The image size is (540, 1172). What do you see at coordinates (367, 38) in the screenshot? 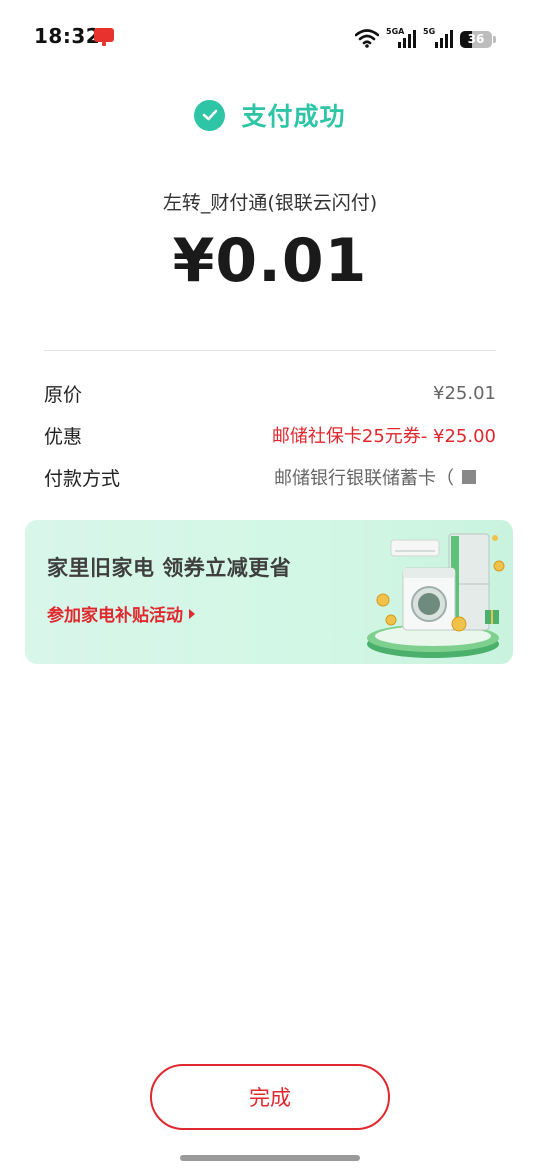
I see `wifi-icon` at bounding box center [367, 38].